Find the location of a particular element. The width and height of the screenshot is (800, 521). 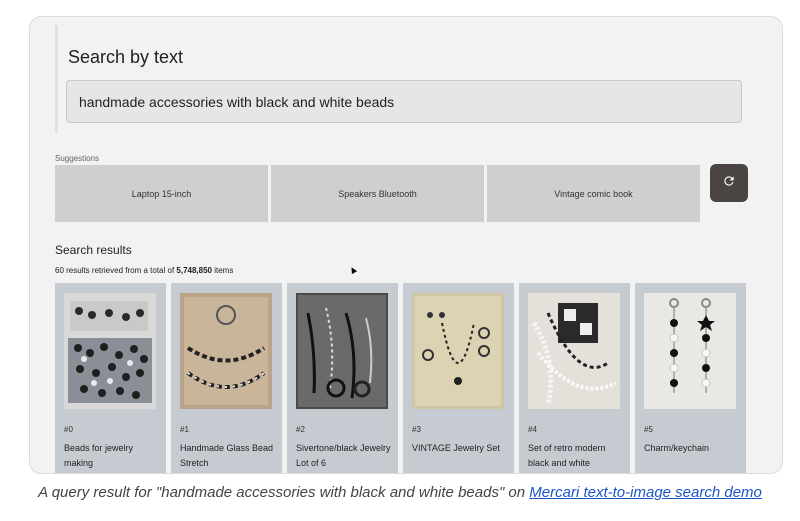

suggestion-button-laptop: Laptop 15-inch is located at coordinates (161, 193).